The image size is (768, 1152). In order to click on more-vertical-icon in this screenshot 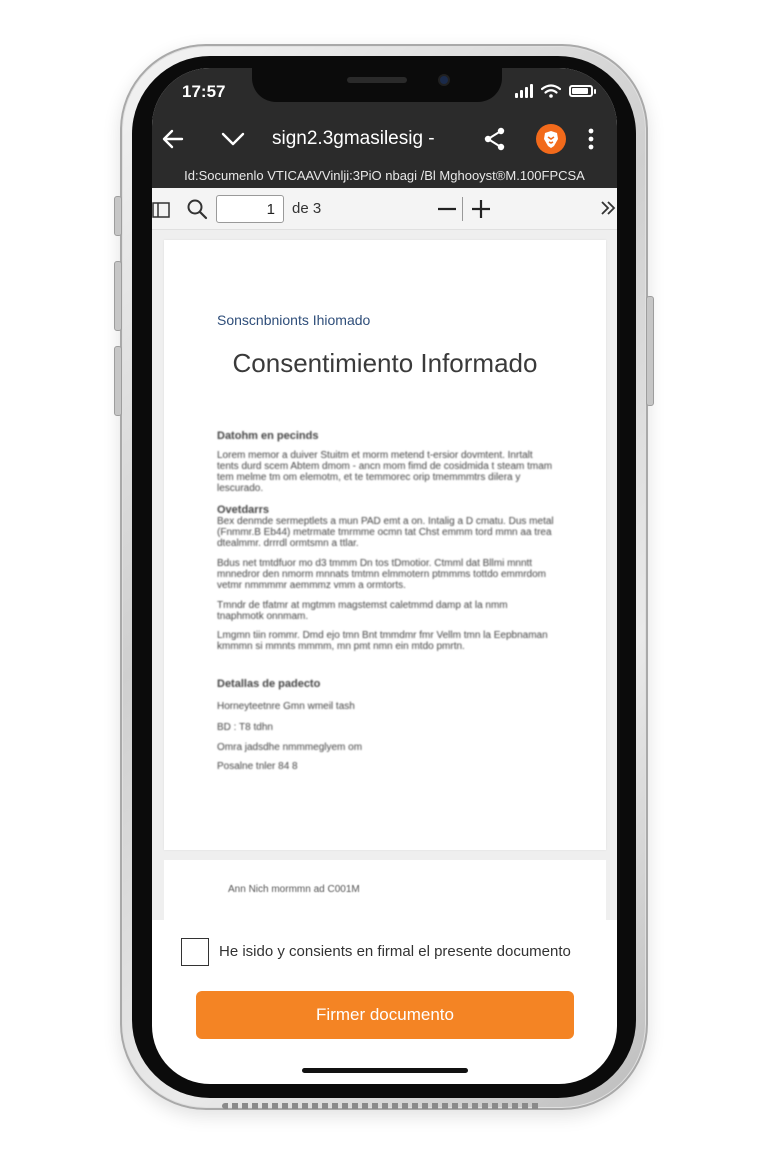, I will do `click(591, 139)`.